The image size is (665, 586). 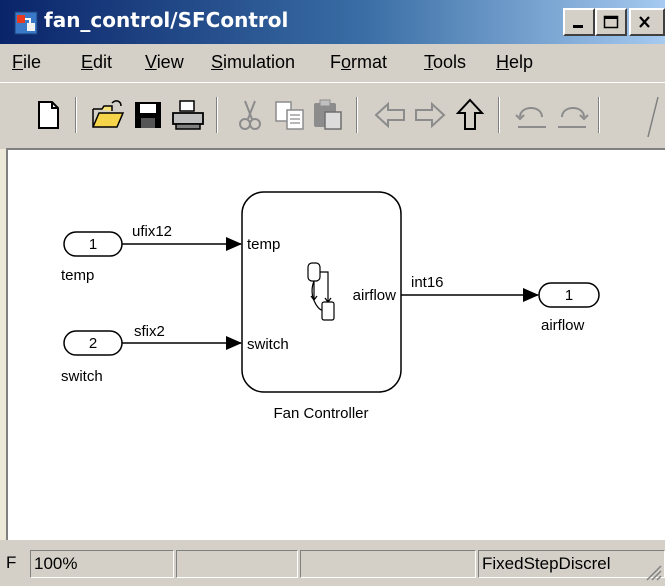 What do you see at coordinates (96, 62) in the screenshot?
I see `menu-edit: Edit` at bounding box center [96, 62].